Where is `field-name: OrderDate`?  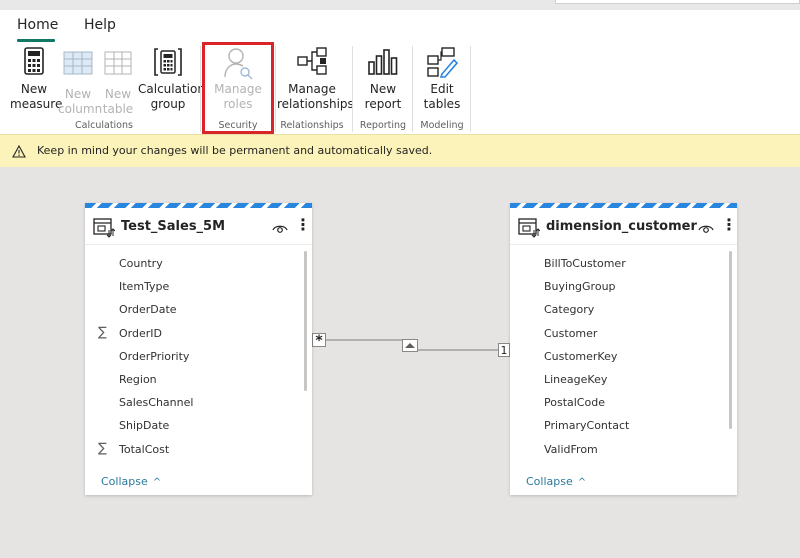 field-name: OrderDate is located at coordinates (148, 310).